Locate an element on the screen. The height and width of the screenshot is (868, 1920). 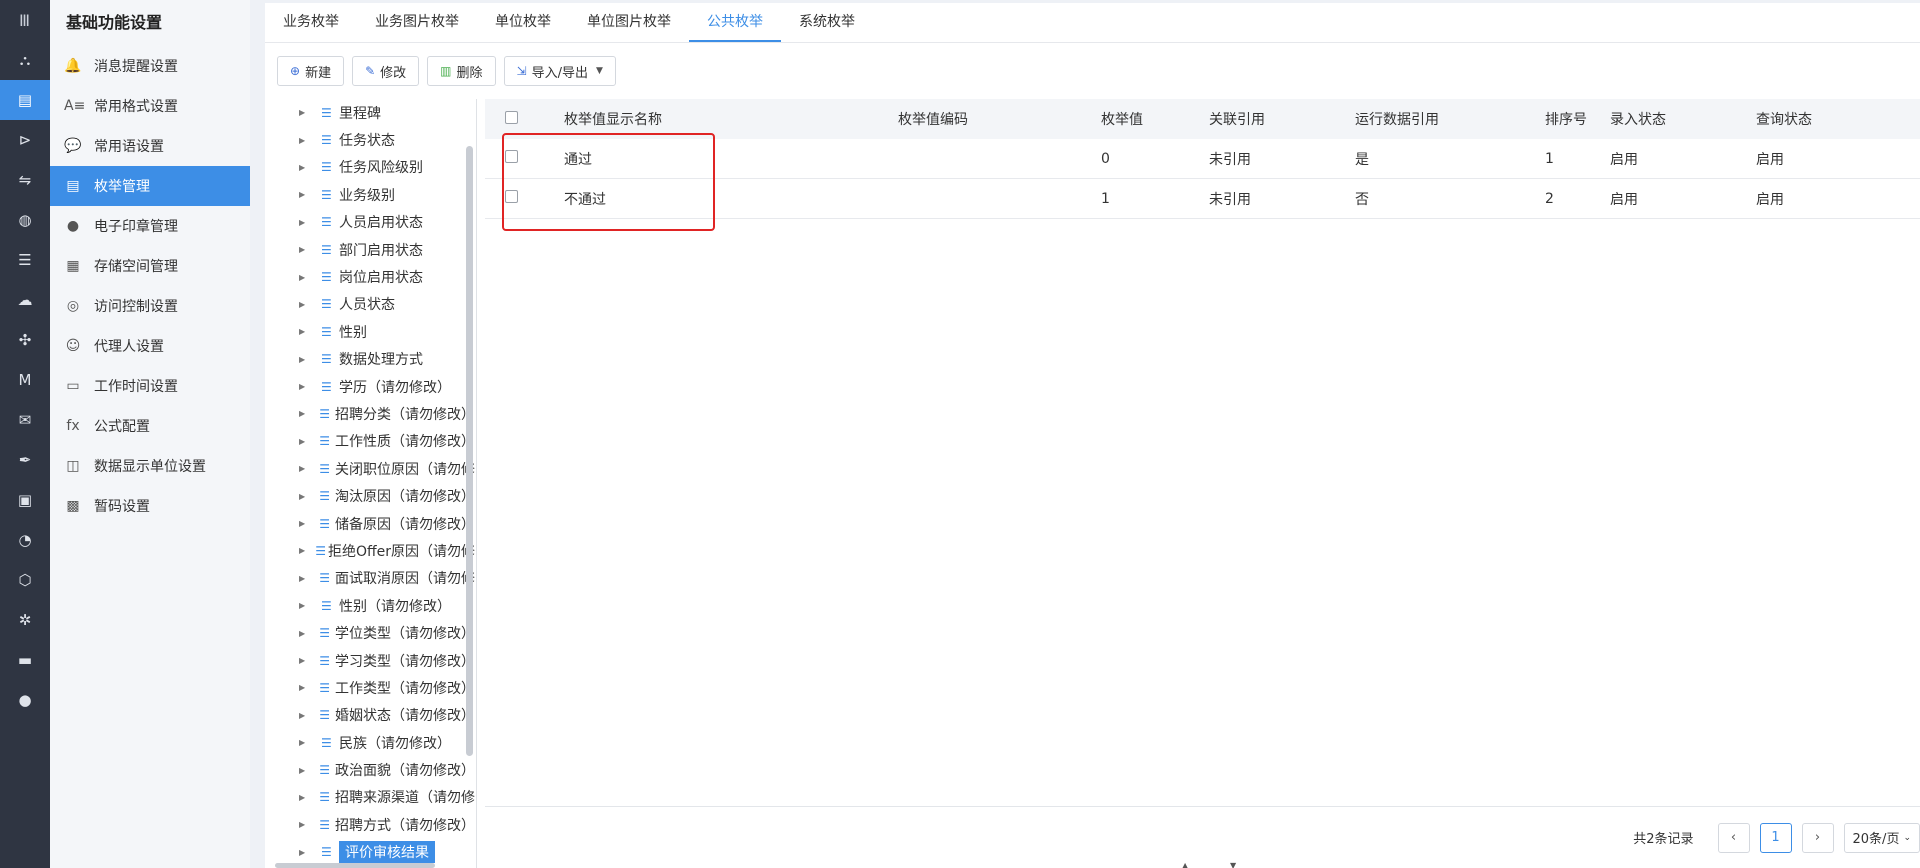
monitor-icon: ▬ is located at coordinates (25, 660).